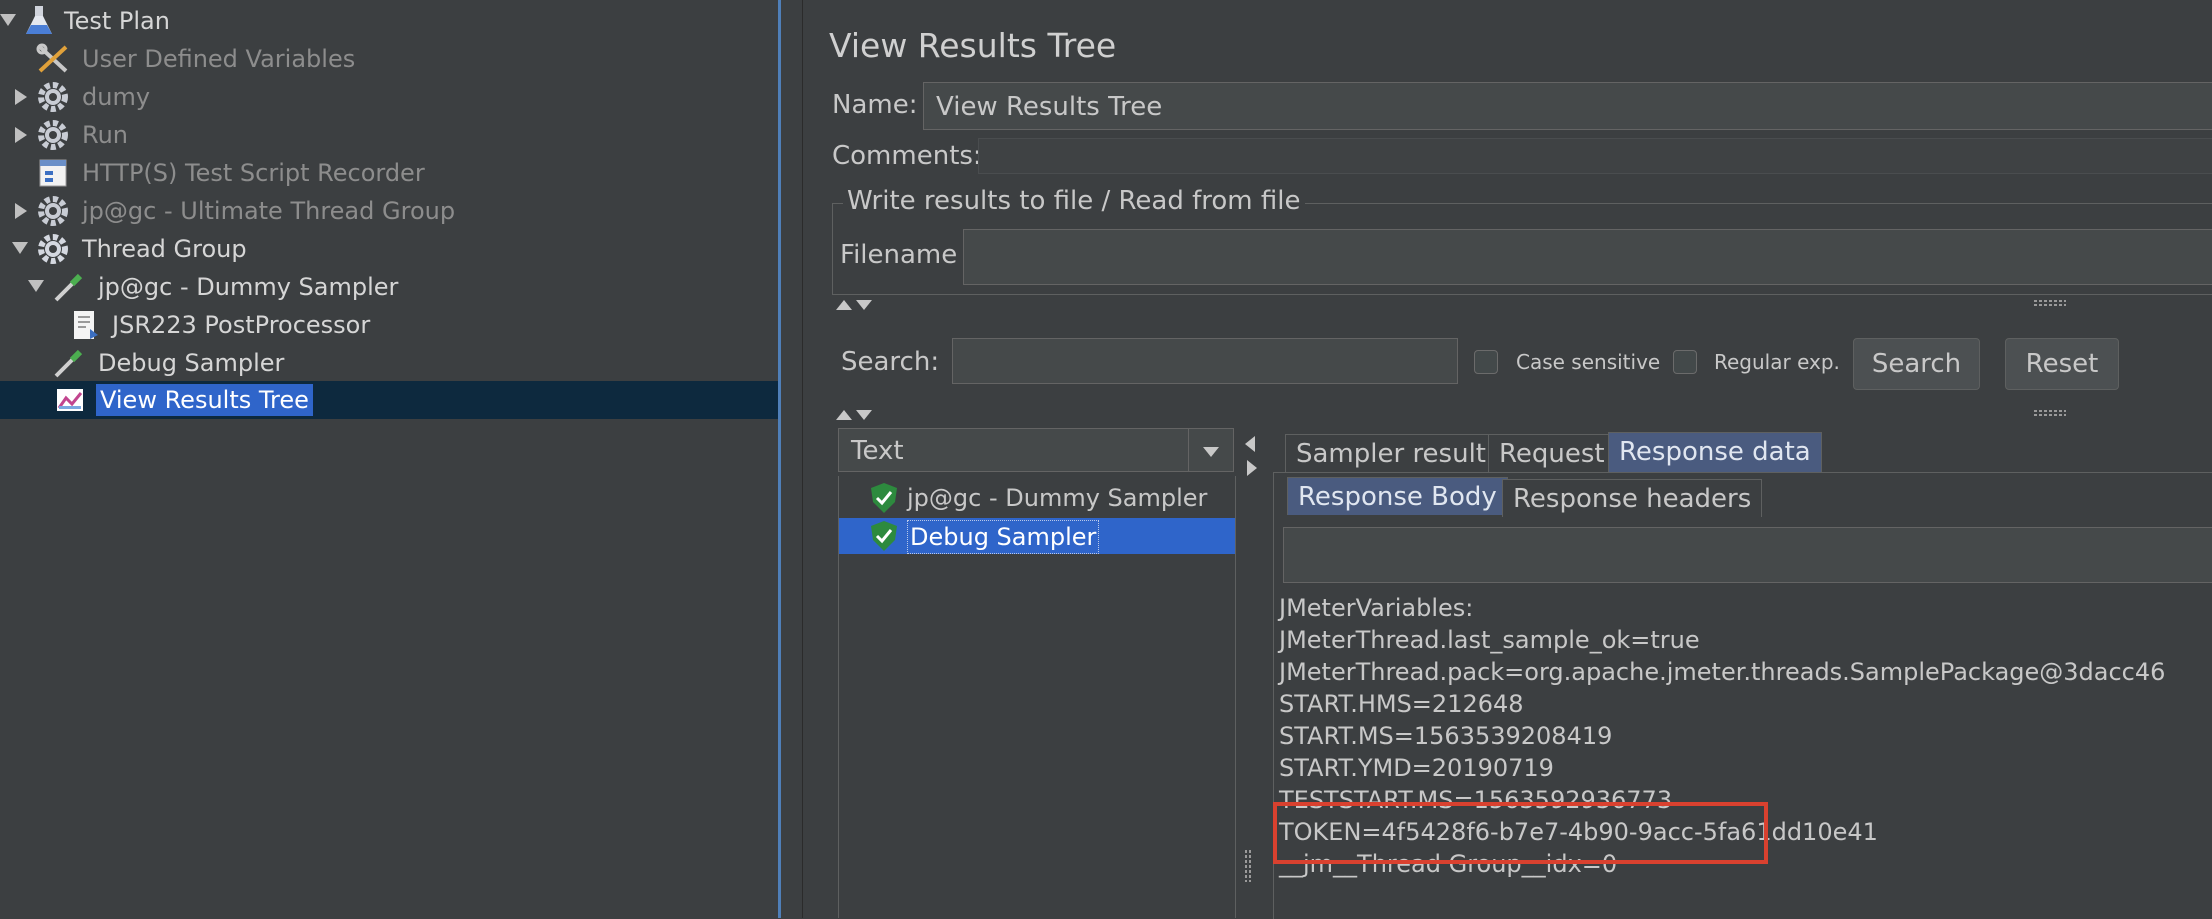 This screenshot has height=919, width=2212. What do you see at coordinates (117, 21) in the screenshot?
I see `tree-item-label: Test Plan` at bounding box center [117, 21].